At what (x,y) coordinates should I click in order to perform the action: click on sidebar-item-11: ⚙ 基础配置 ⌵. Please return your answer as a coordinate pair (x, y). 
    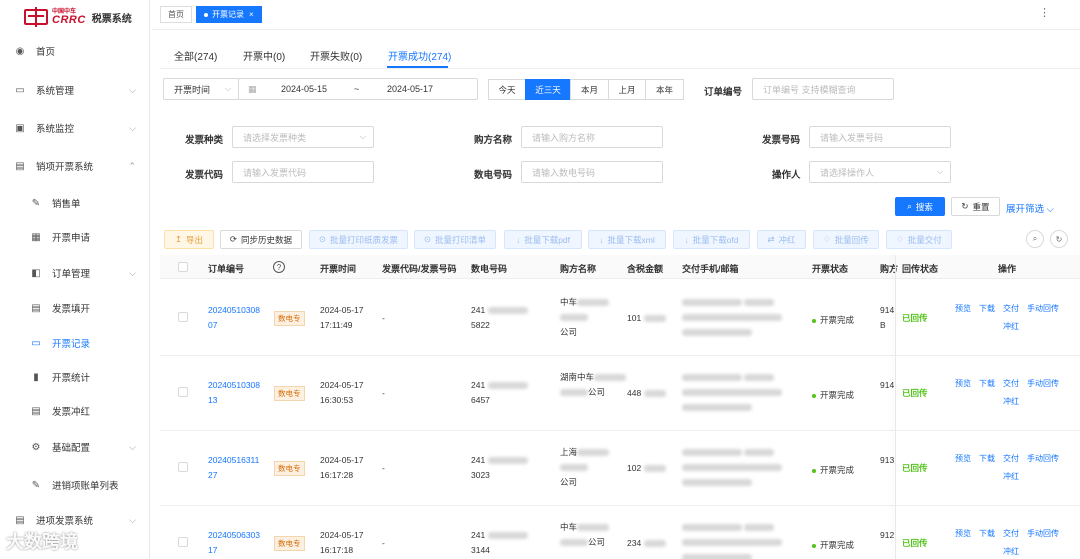
    Looking at the image, I should click on (74, 447).